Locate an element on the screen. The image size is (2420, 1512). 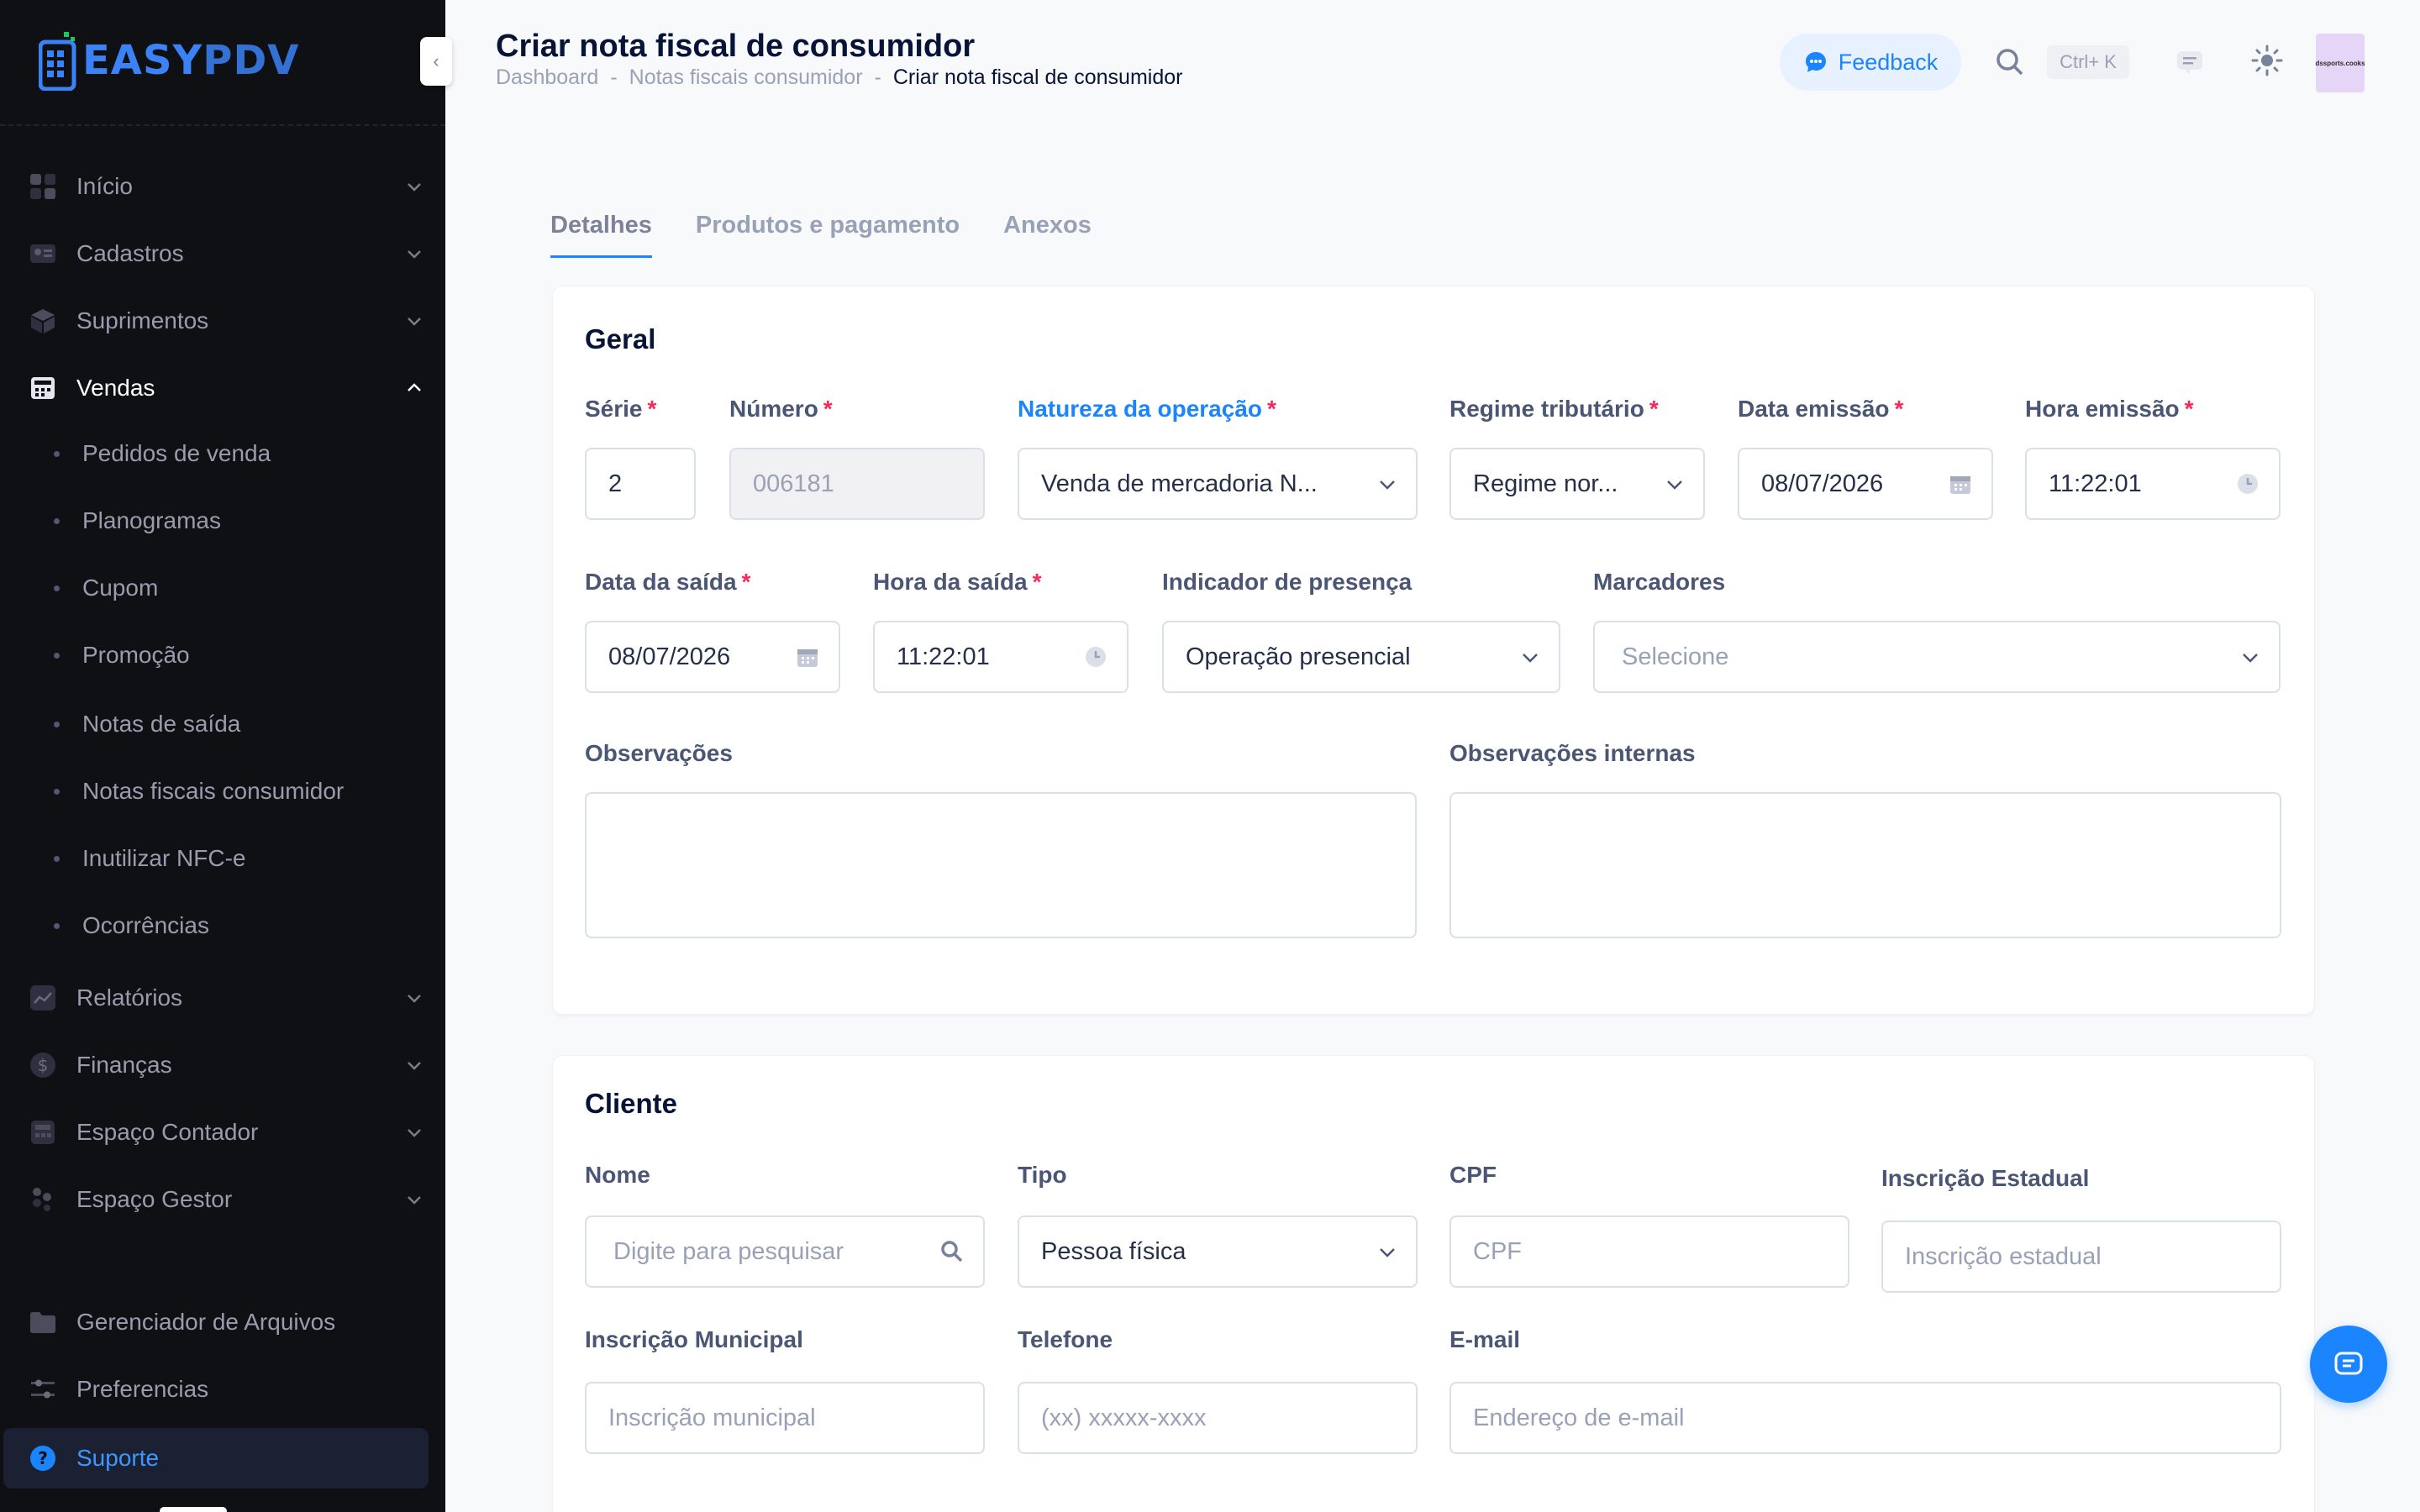
cpf-input: CPF is located at coordinates (1649, 1251).